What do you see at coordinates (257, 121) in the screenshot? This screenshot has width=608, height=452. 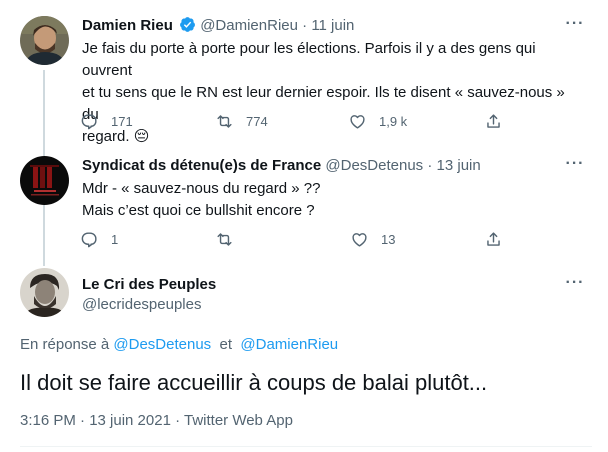 I see `retweet-count: 774` at bounding box center [257, 121].